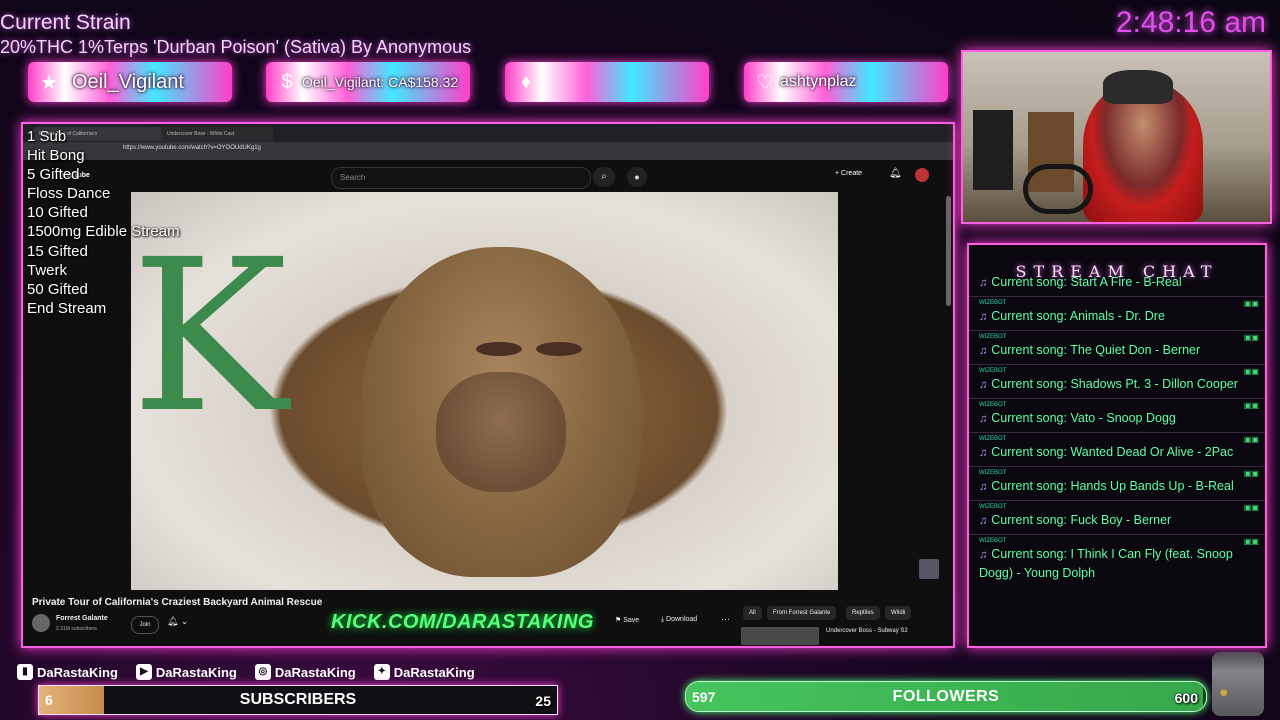 This screenshot has width=1280, height=720. I want to click on baboon-eye, so click(559, 349).